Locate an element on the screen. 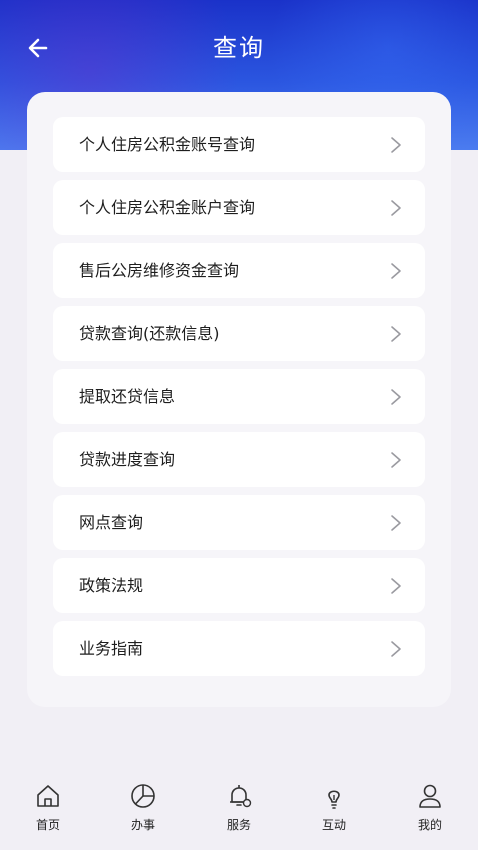 The image size is (478, 850). home-icon is located at coordinates (48, 796).